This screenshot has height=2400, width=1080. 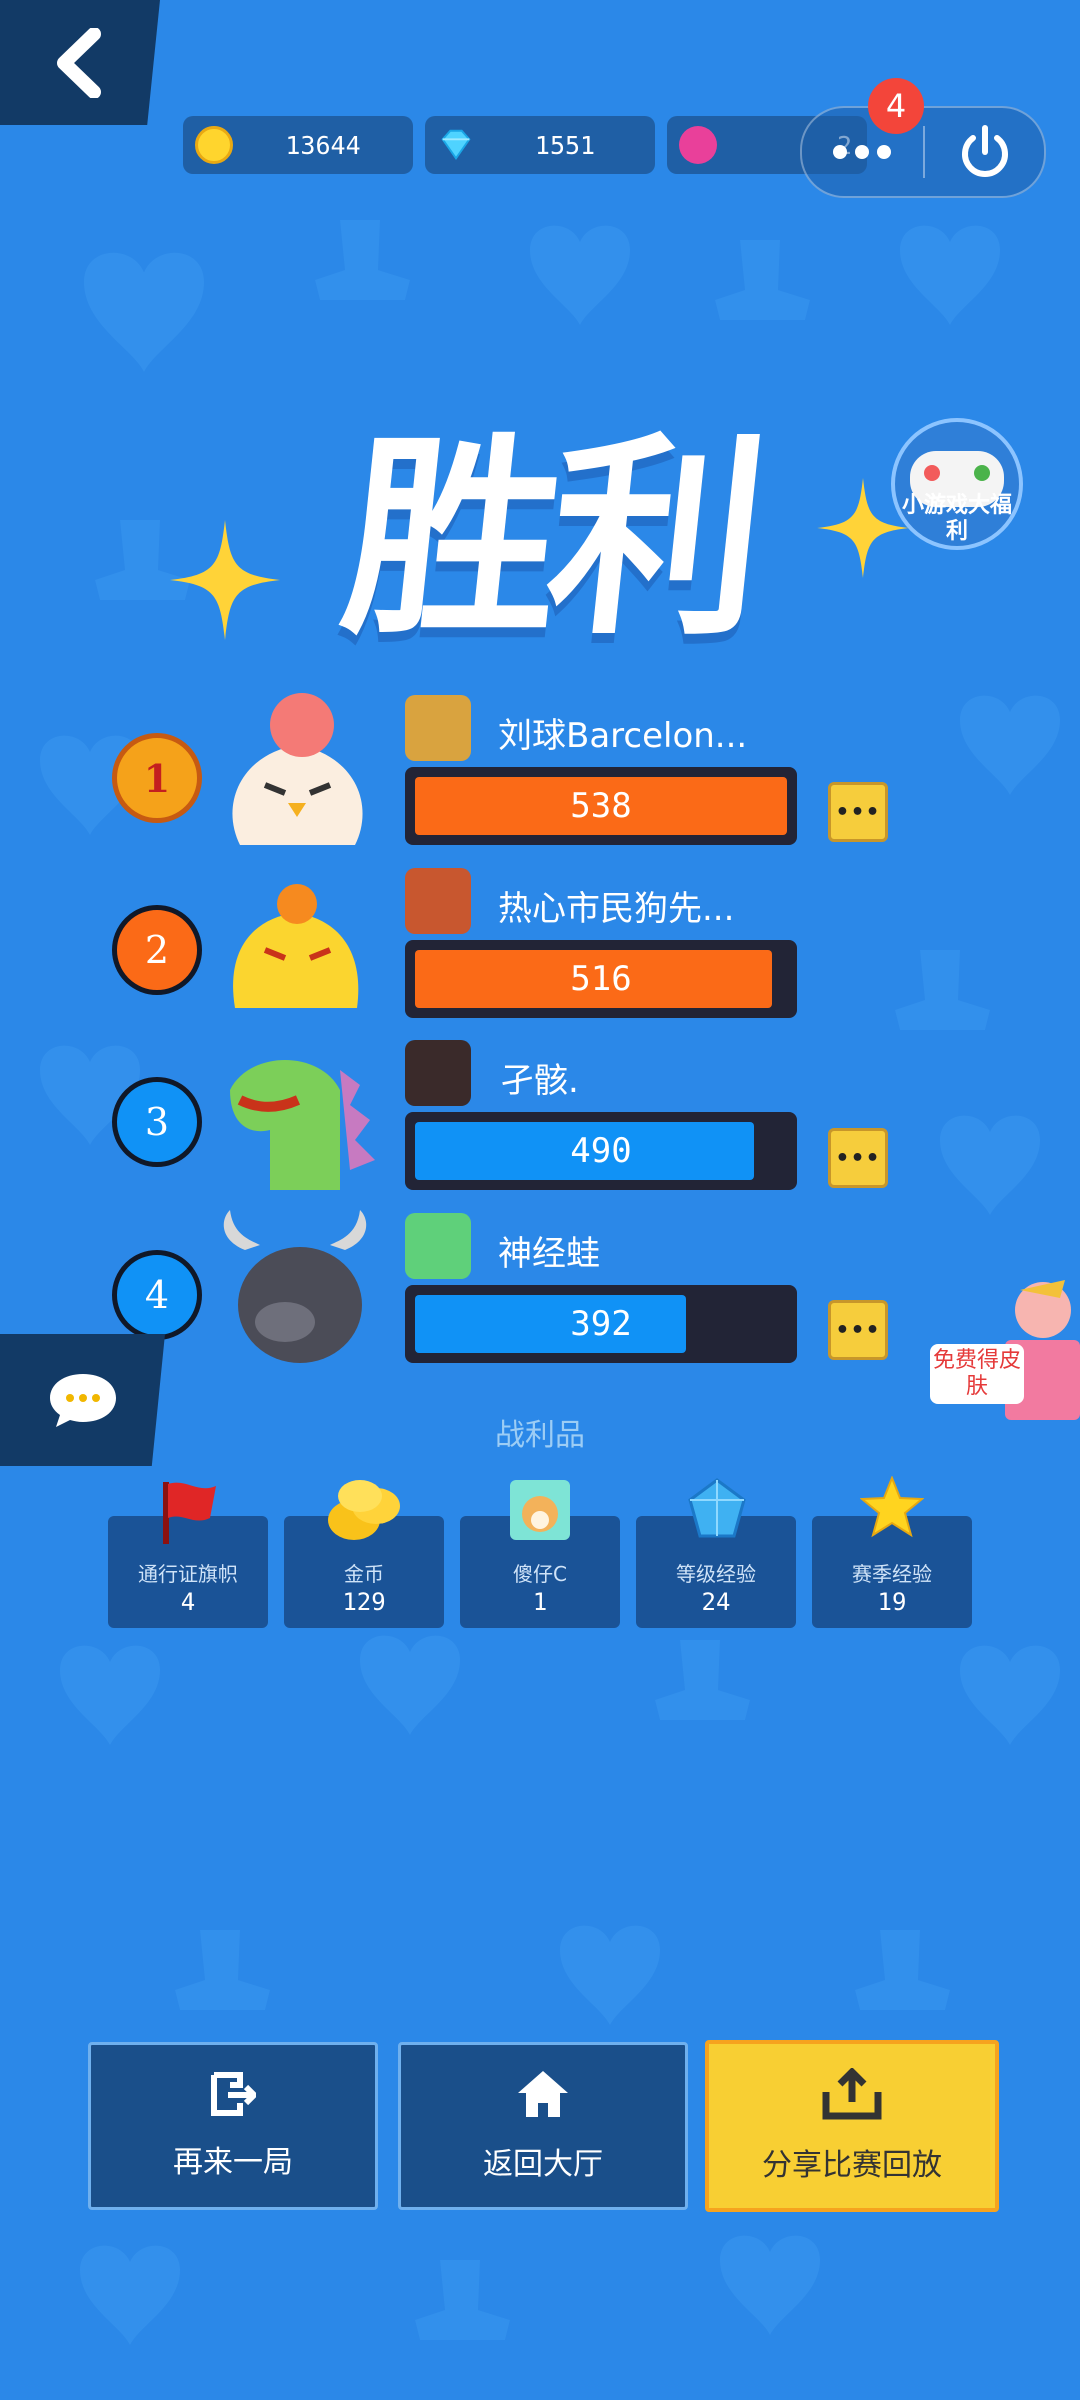 I want to click on angry-chick-avatar, so click(x=296, y=946).